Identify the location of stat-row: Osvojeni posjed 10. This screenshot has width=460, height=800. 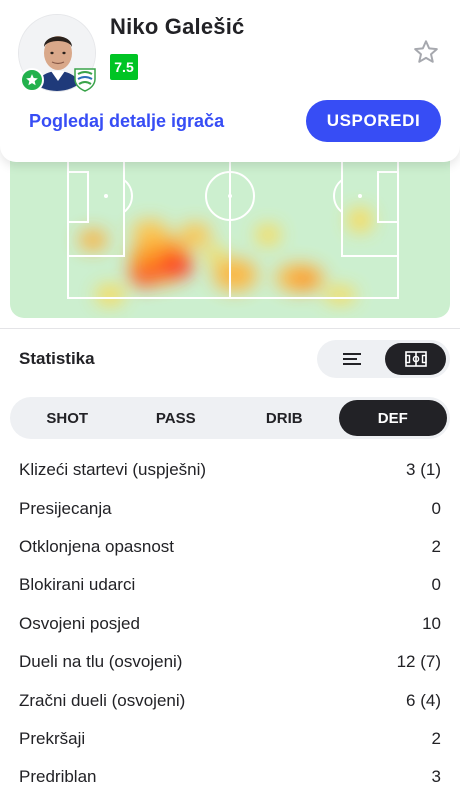
(230, 624).